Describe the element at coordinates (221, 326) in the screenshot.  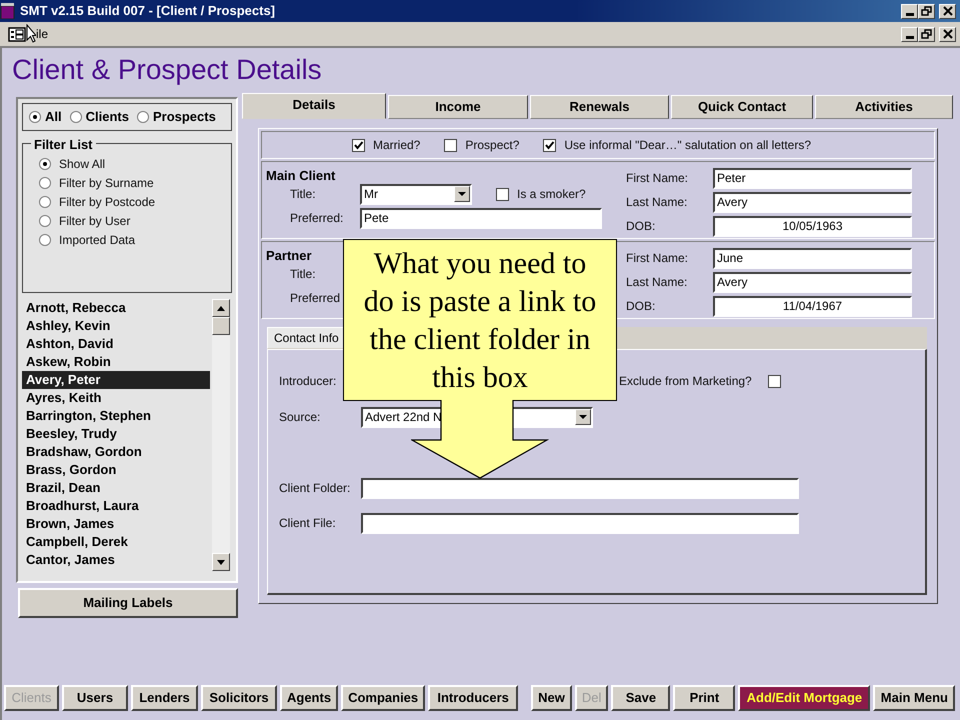
I see `scroll-thumb` at that location.